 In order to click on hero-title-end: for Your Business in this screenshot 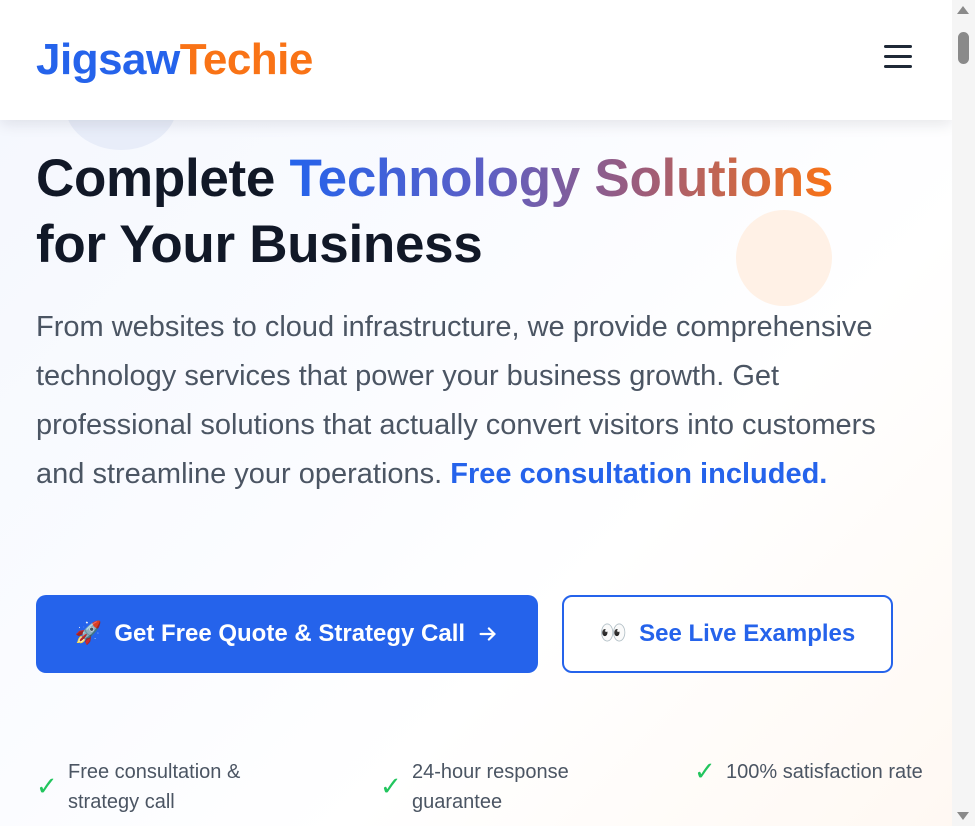, I will do `click(259, 244)`.